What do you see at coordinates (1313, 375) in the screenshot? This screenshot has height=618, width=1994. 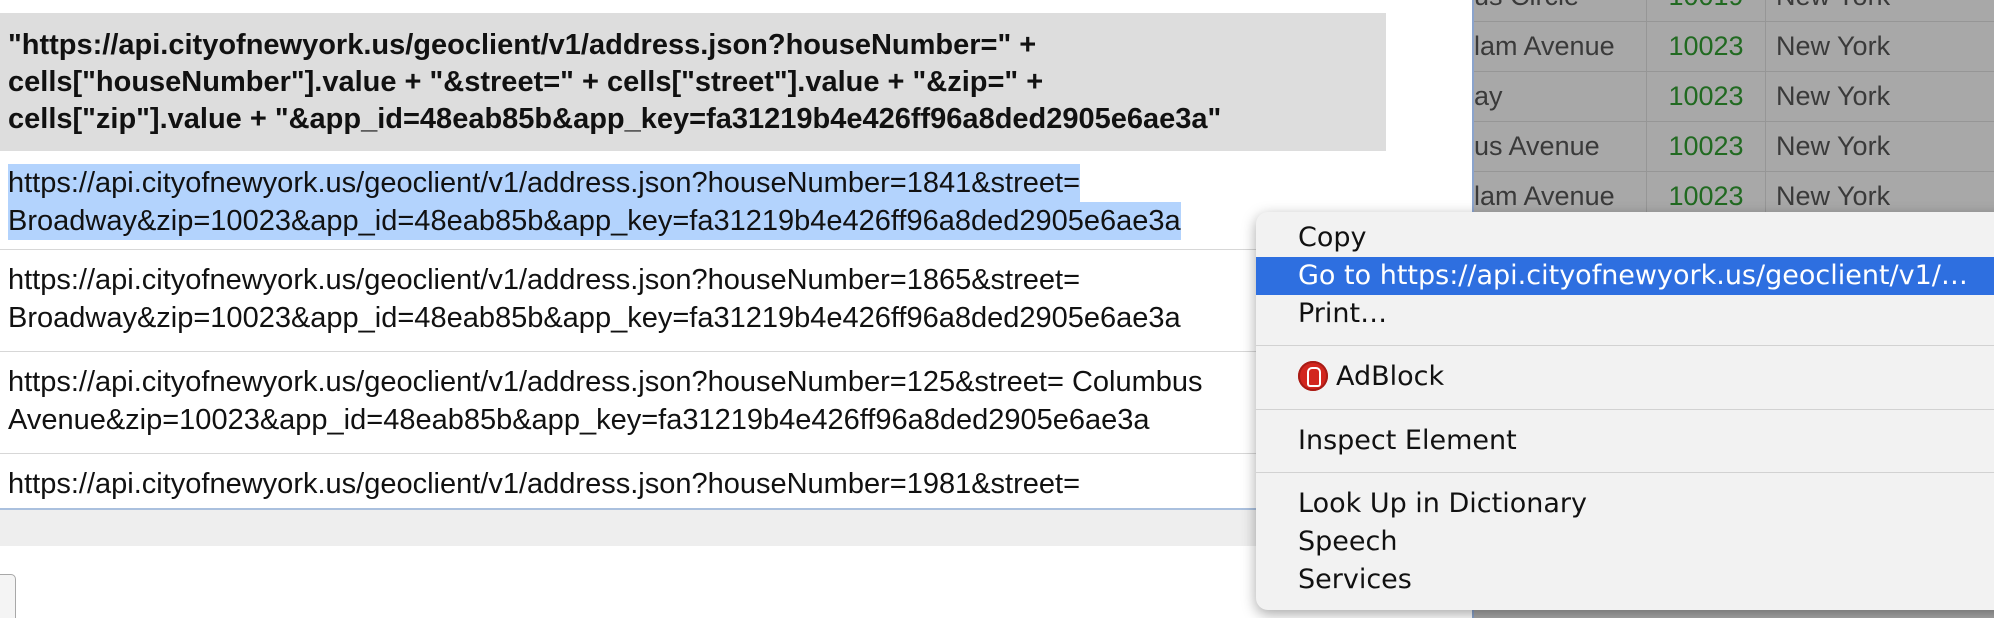 I see `adblock-icon` at bounding box center [1313, 375].